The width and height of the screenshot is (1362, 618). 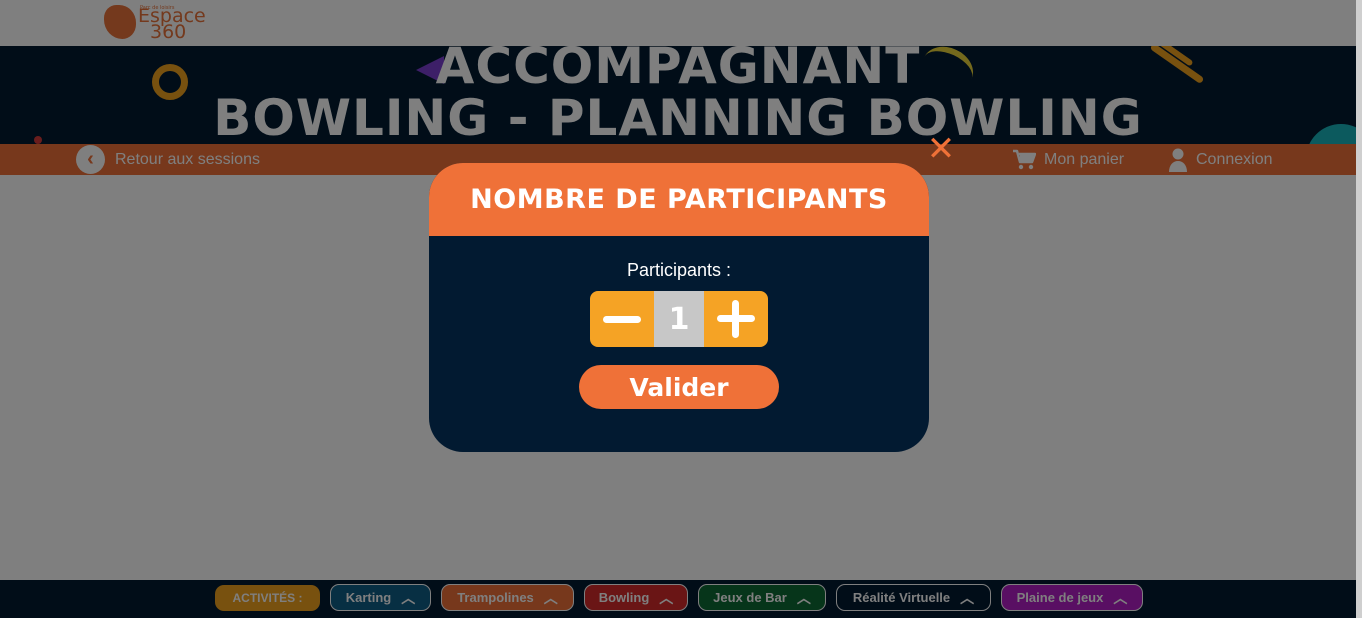 I want to click on increment-button, so click(x=736, y=319).